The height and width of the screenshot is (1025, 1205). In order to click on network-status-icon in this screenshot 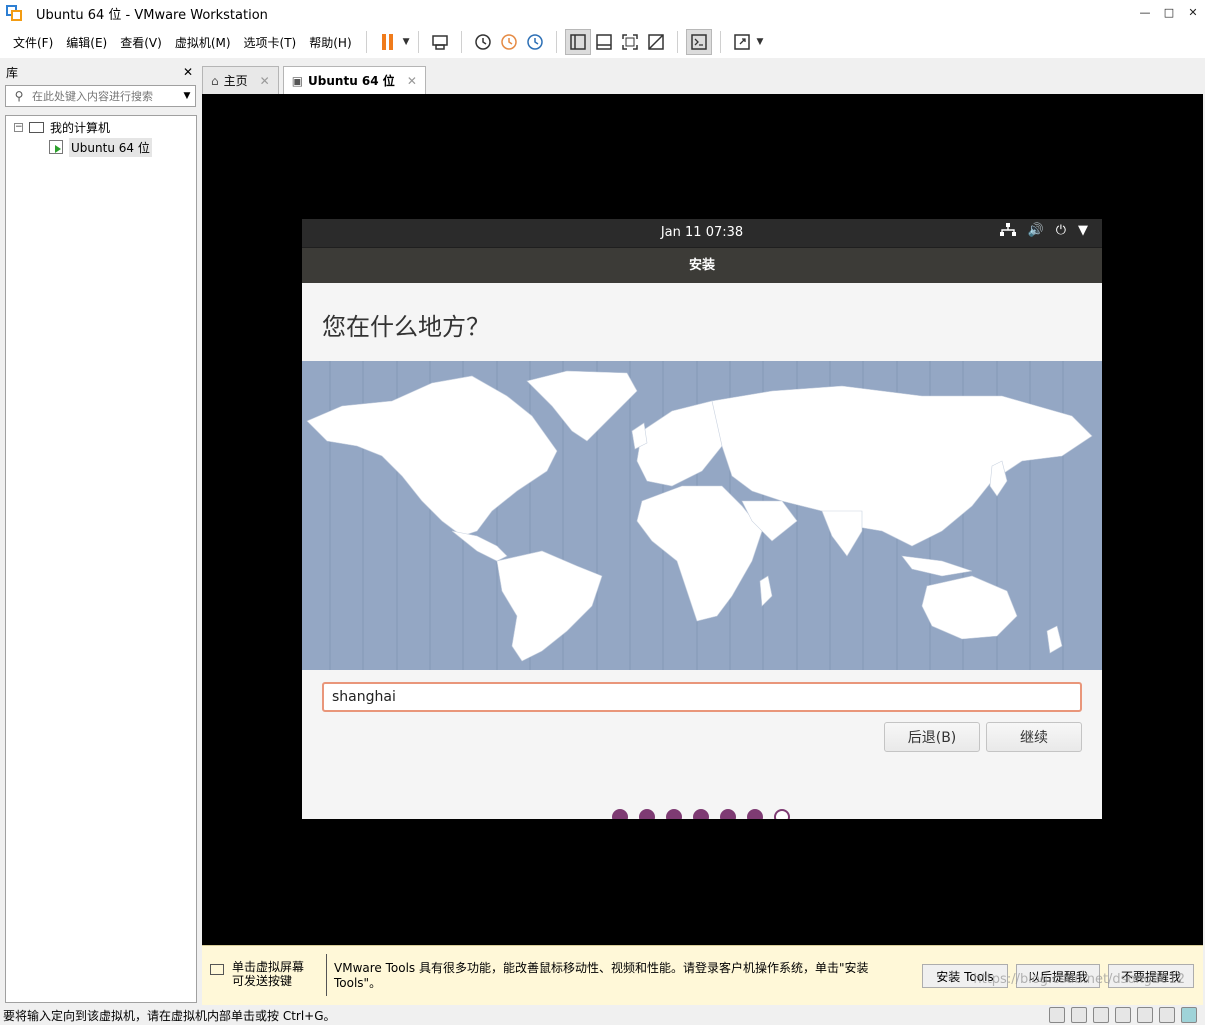, I will do `click(1101, 1015)`.